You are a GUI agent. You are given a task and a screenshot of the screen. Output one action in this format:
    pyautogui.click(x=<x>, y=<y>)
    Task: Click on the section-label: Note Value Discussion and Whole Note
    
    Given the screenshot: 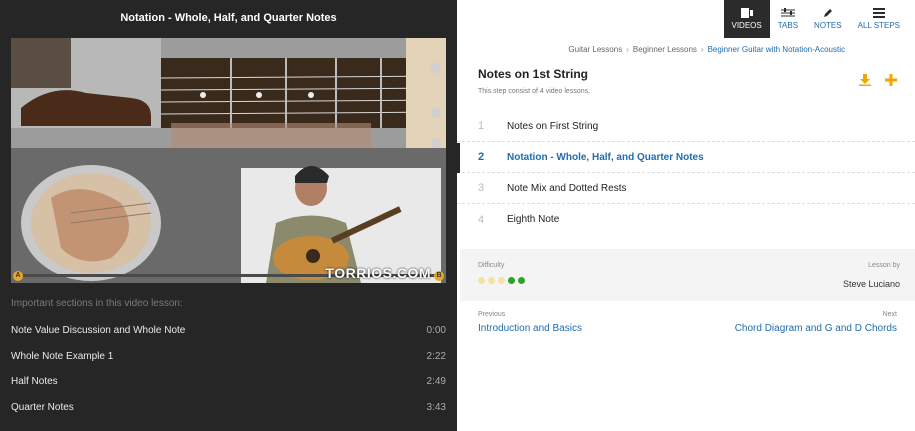 What is the action you would take?
    pyautogui.click(x=98, y=331)
    